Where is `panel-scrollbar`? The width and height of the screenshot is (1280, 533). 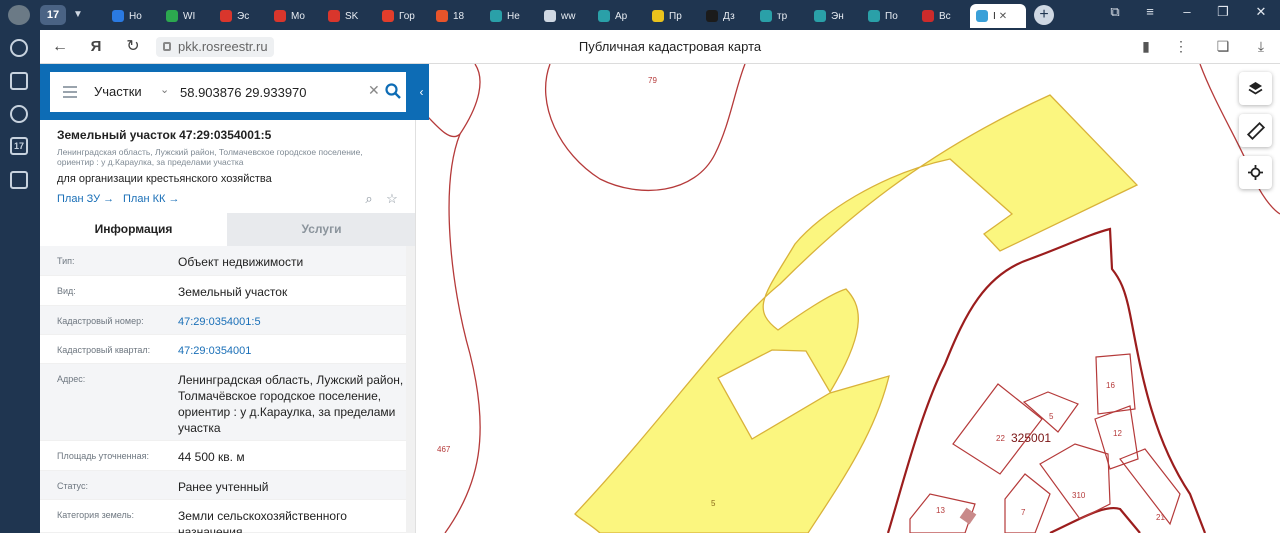 panel-scrollbar is located at coordinates (410, 389).